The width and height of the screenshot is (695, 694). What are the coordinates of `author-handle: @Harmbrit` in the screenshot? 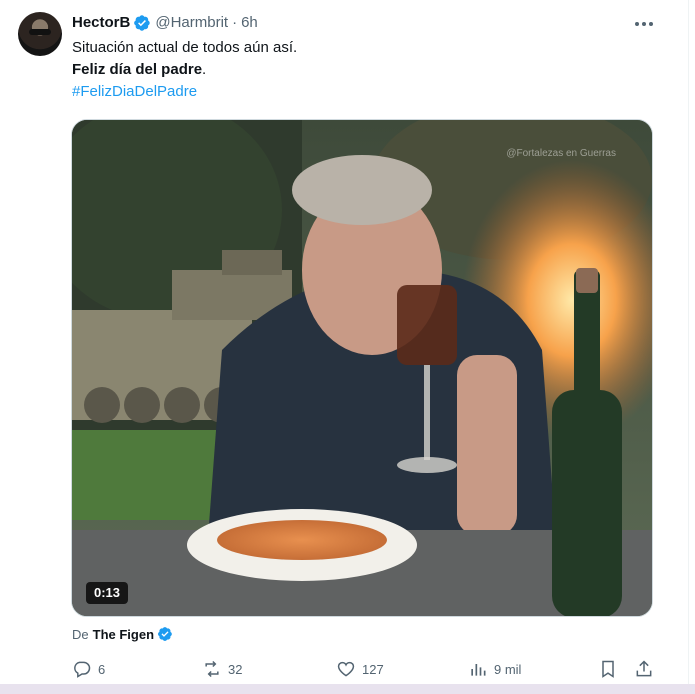 It's located at (191, 23).